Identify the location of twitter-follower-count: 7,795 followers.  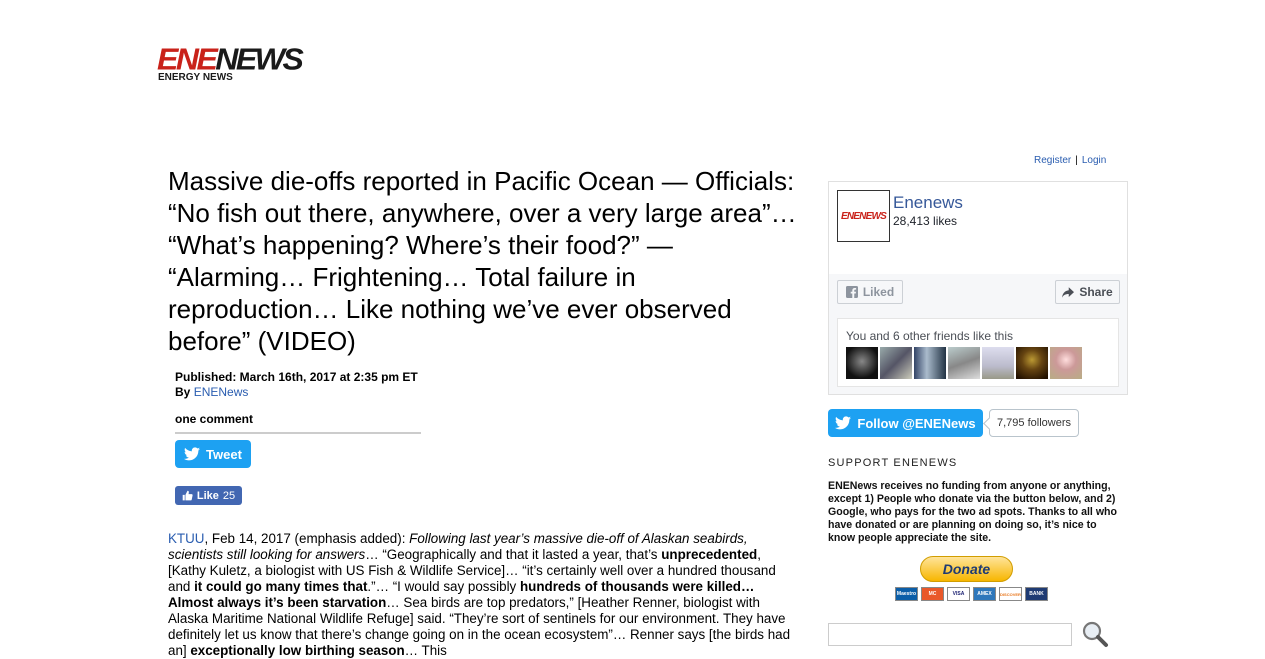
(1034, 423).